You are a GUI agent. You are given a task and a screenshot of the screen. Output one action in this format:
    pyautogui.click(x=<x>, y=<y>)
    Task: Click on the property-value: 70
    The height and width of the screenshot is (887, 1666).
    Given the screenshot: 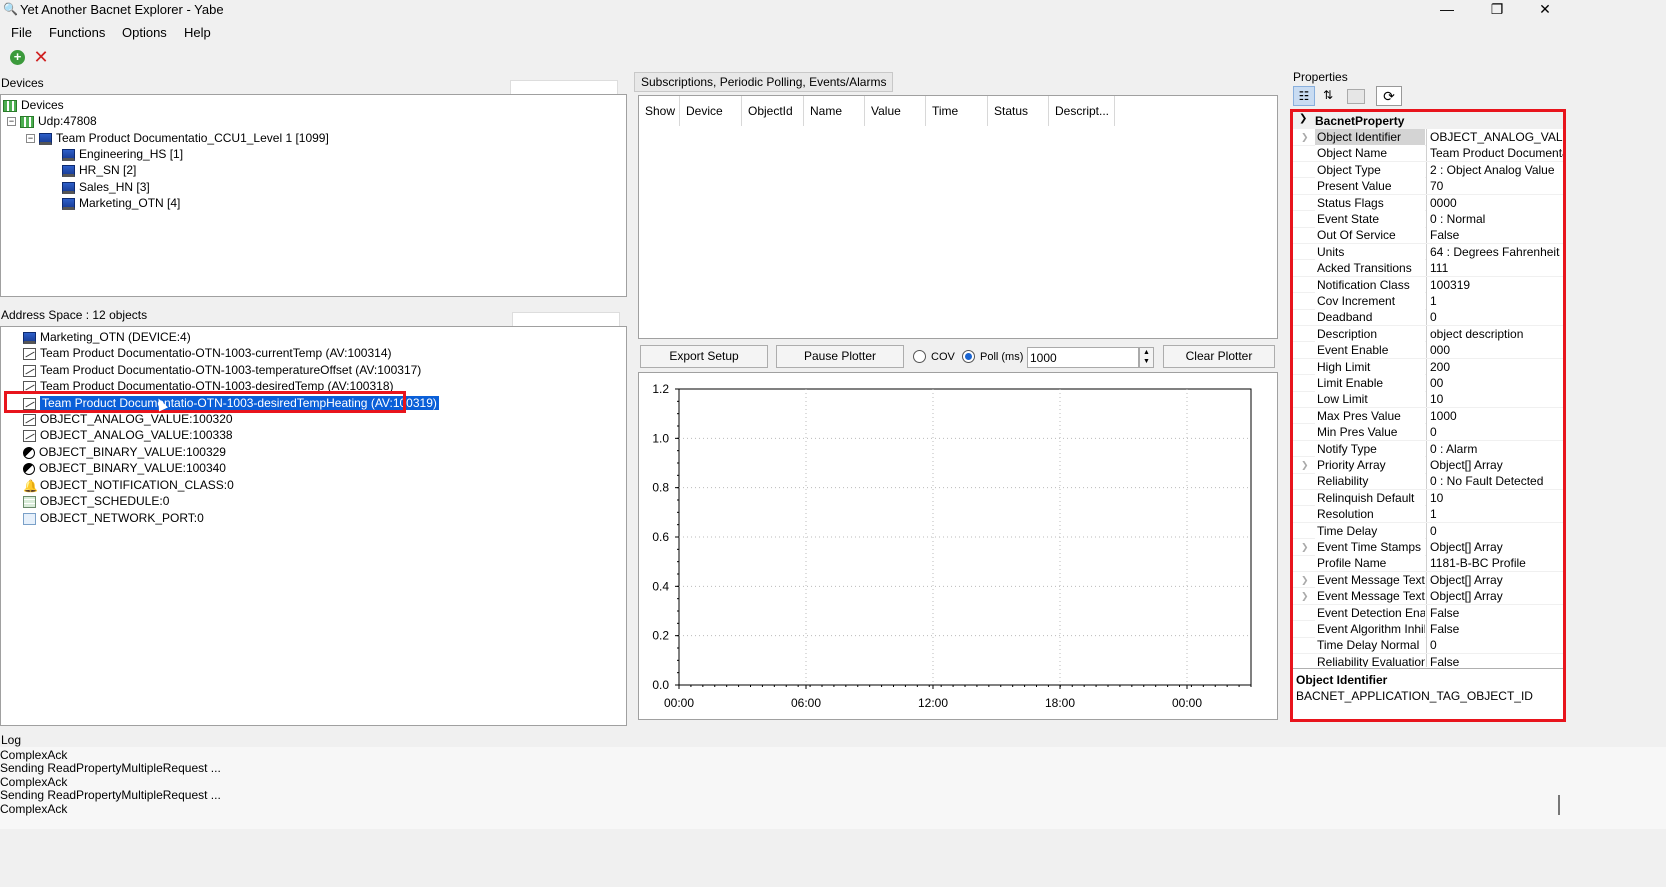 What is the action you would take?
    pyautogui.click(x=1494, y=186)
    